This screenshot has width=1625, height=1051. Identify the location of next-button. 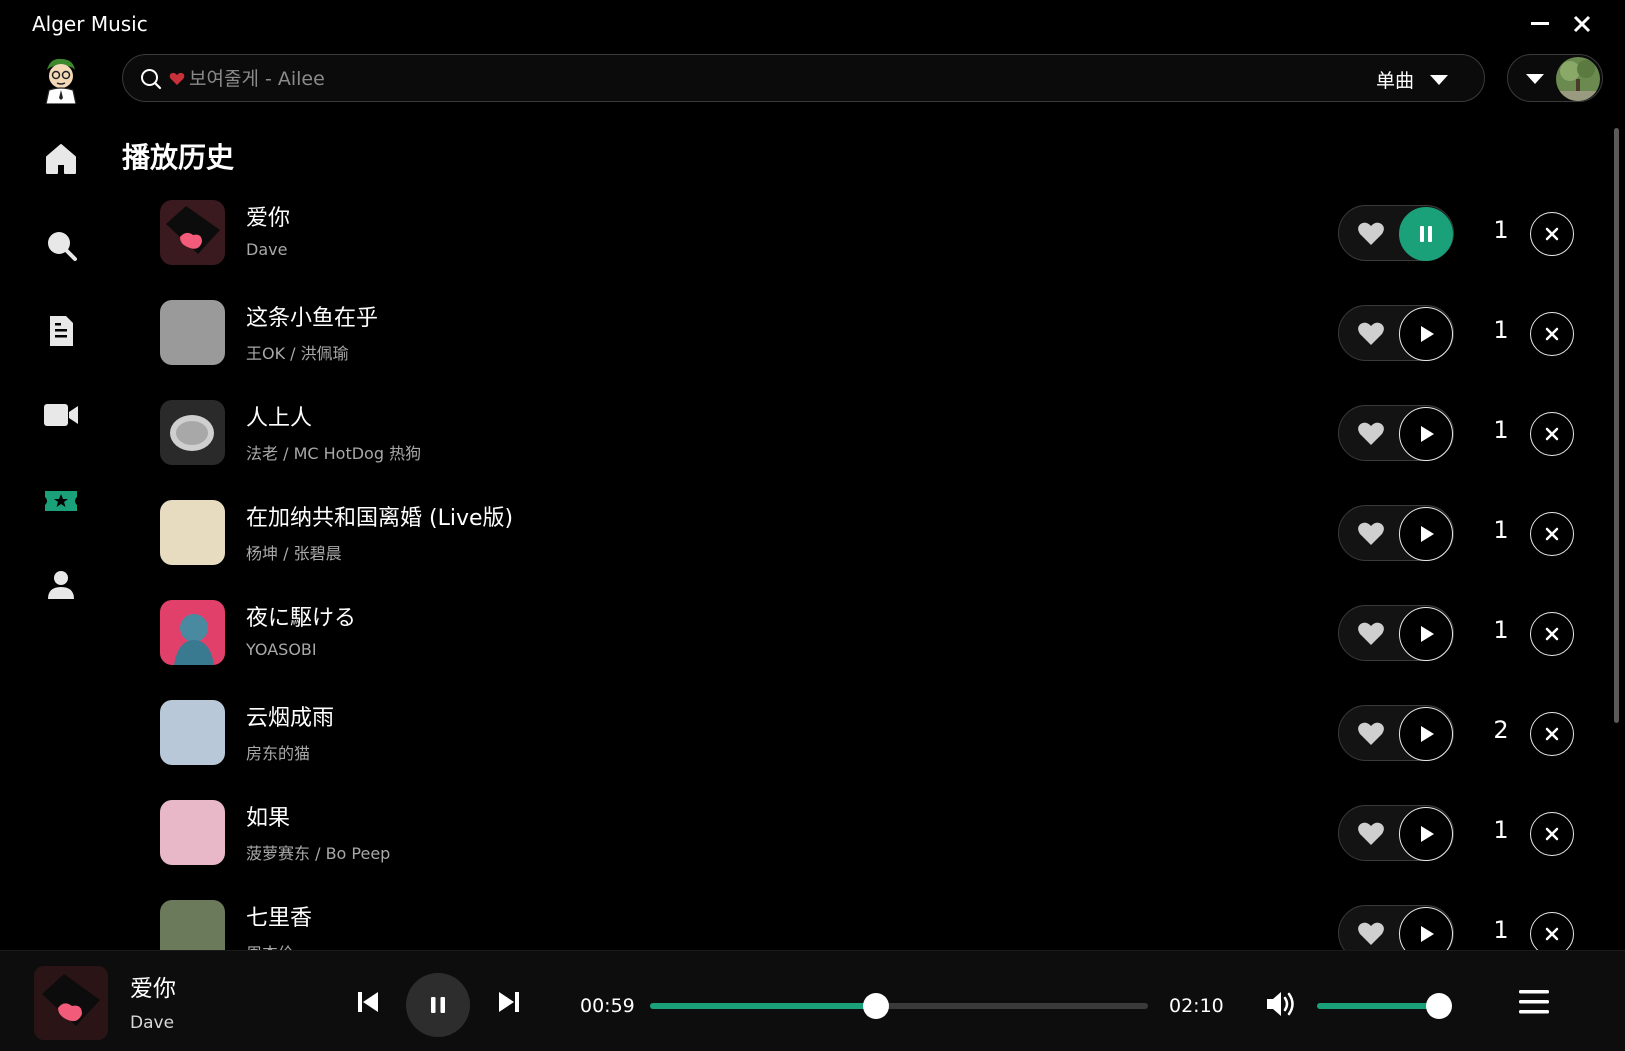
(509, 1002).